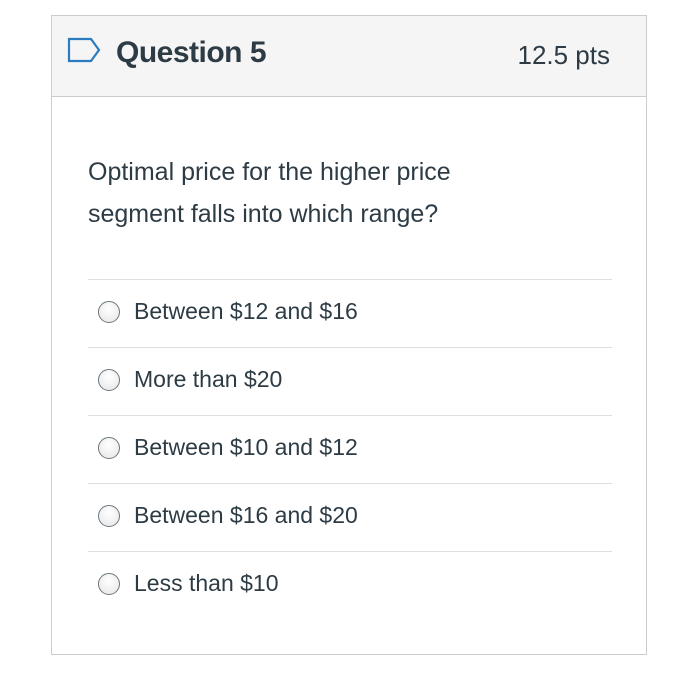  Describe the element at coordinates (350, 585) in the screenshot. I see `answer-option: Less than $10` at that location.